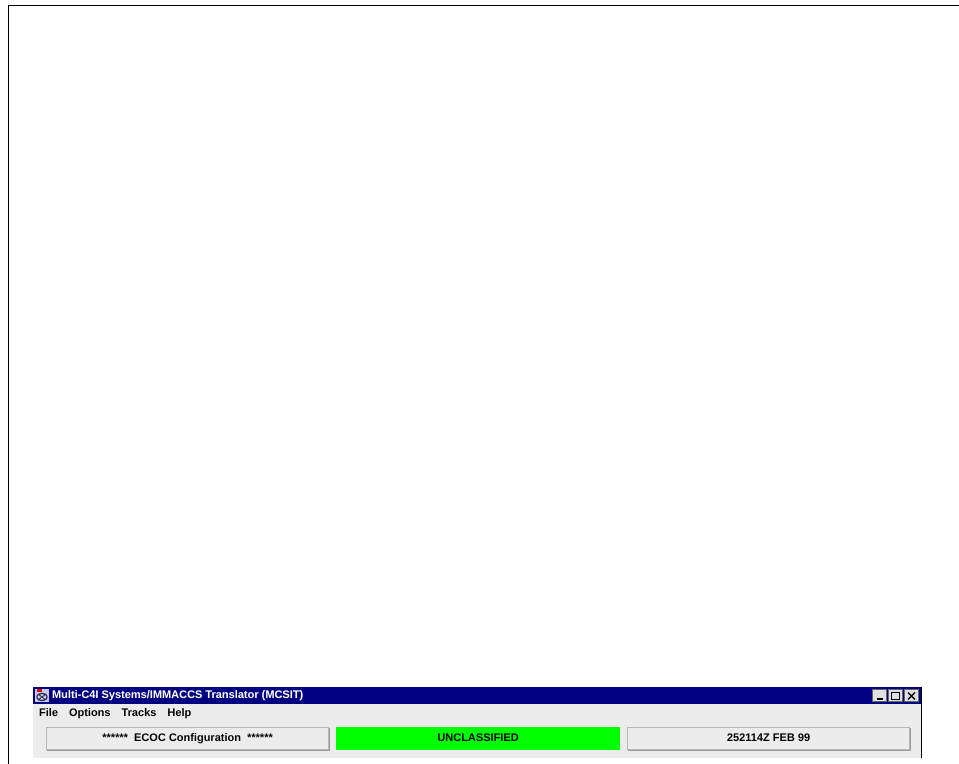  What do you see at coordinates (178, 696) in the screenshot?
I see `window-title: Multi-C4I Systems/IMMACCS Translator (MCSIT)` at bounding box center [178, 696].